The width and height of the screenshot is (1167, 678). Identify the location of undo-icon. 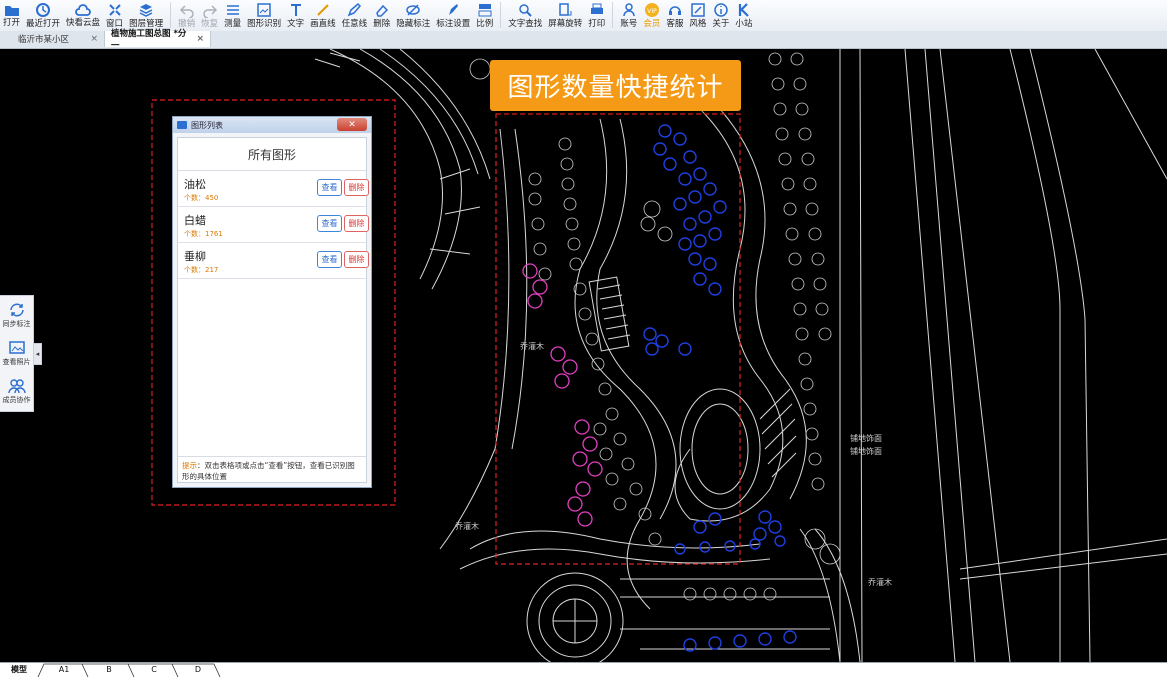
(187, 10).